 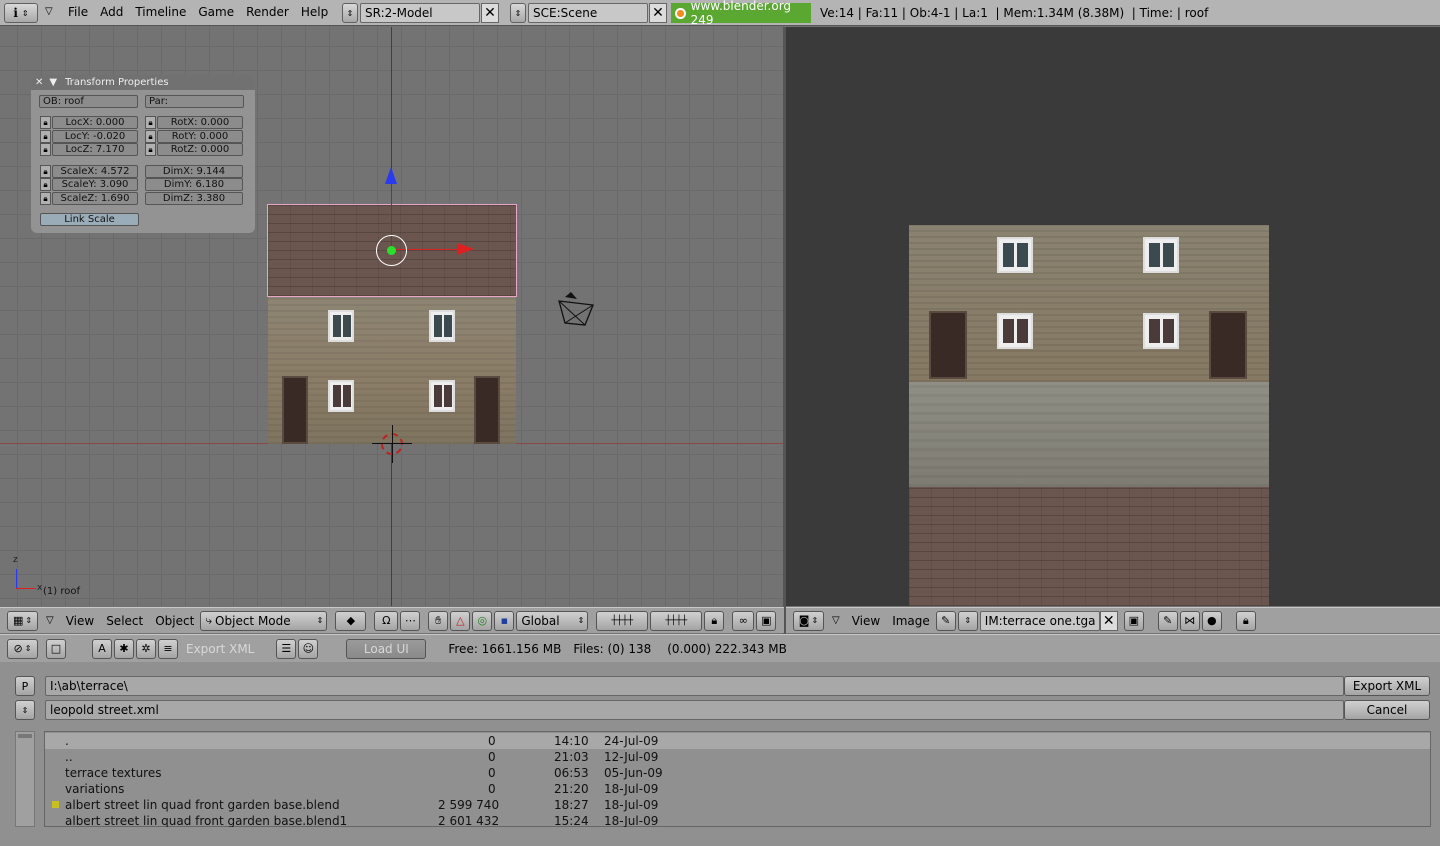 What do you see at coordinates (200, 136) in the screenshot?
I see `roty-field: RotY: 0.000` at bounding box center [200, 136].